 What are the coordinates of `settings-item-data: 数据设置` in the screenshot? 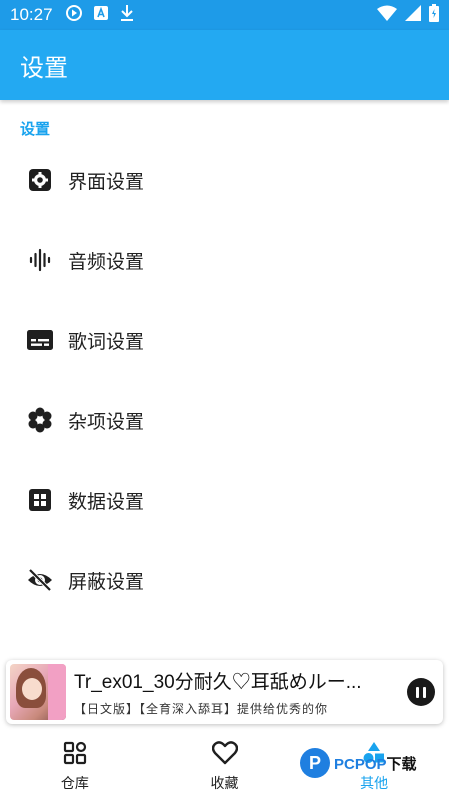 It's located at (224, 500).